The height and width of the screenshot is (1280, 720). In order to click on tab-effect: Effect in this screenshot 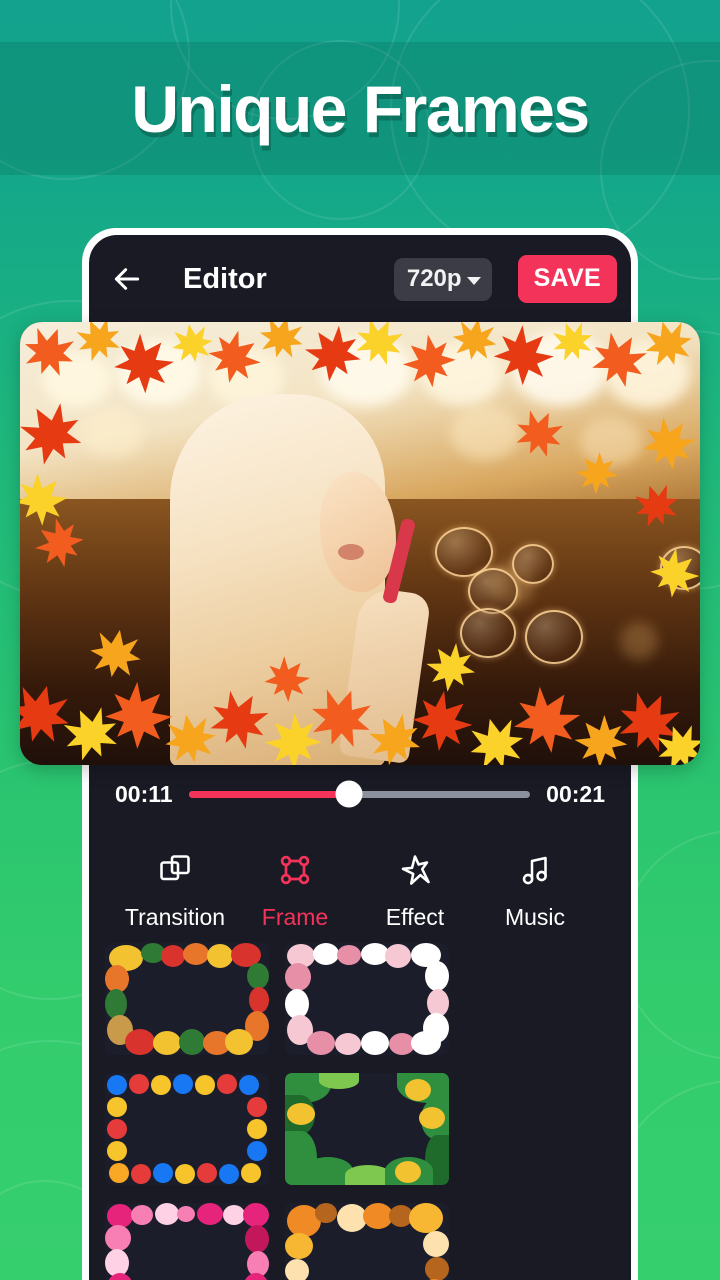, I will do `click(415, 890)`.